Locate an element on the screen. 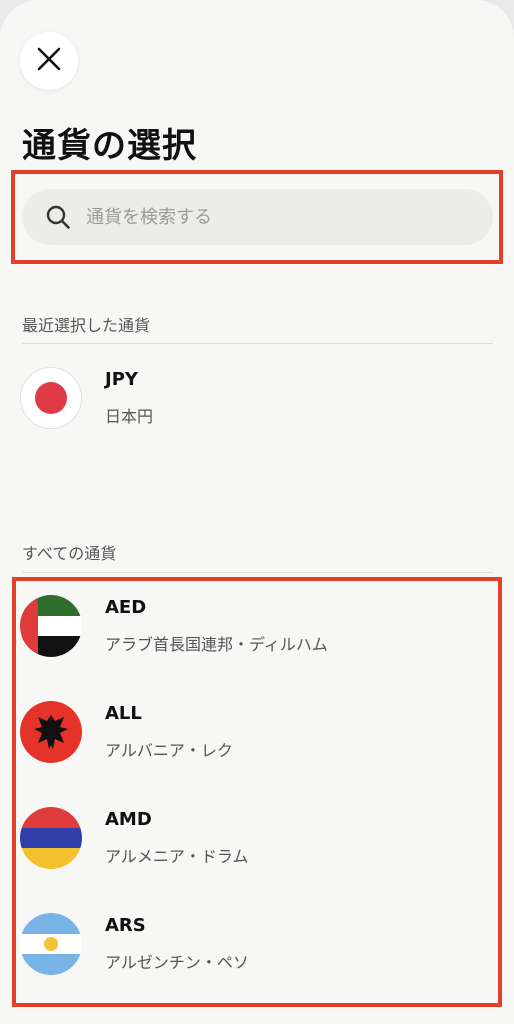 Image resolution: width=514 pixels, height=1024 pixels. recent-section-title: 最近選択した通貨 is located at coordinates (86, 325).